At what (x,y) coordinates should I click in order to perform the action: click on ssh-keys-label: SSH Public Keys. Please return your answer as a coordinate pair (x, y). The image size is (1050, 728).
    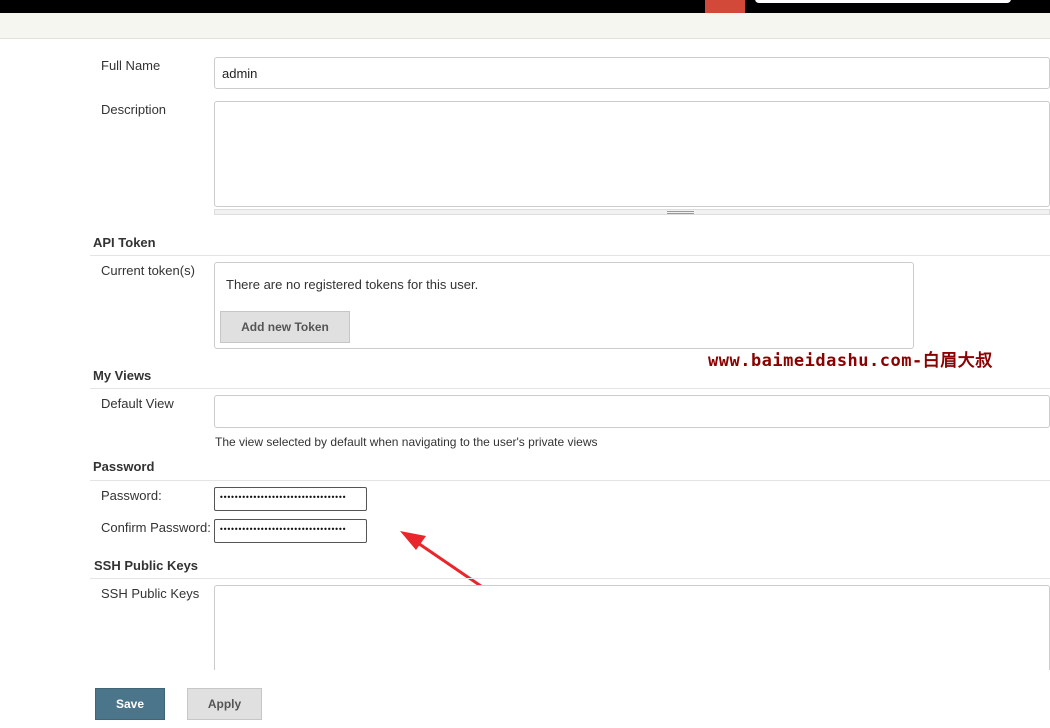
    Looking at the image, I should click on (150, 593).